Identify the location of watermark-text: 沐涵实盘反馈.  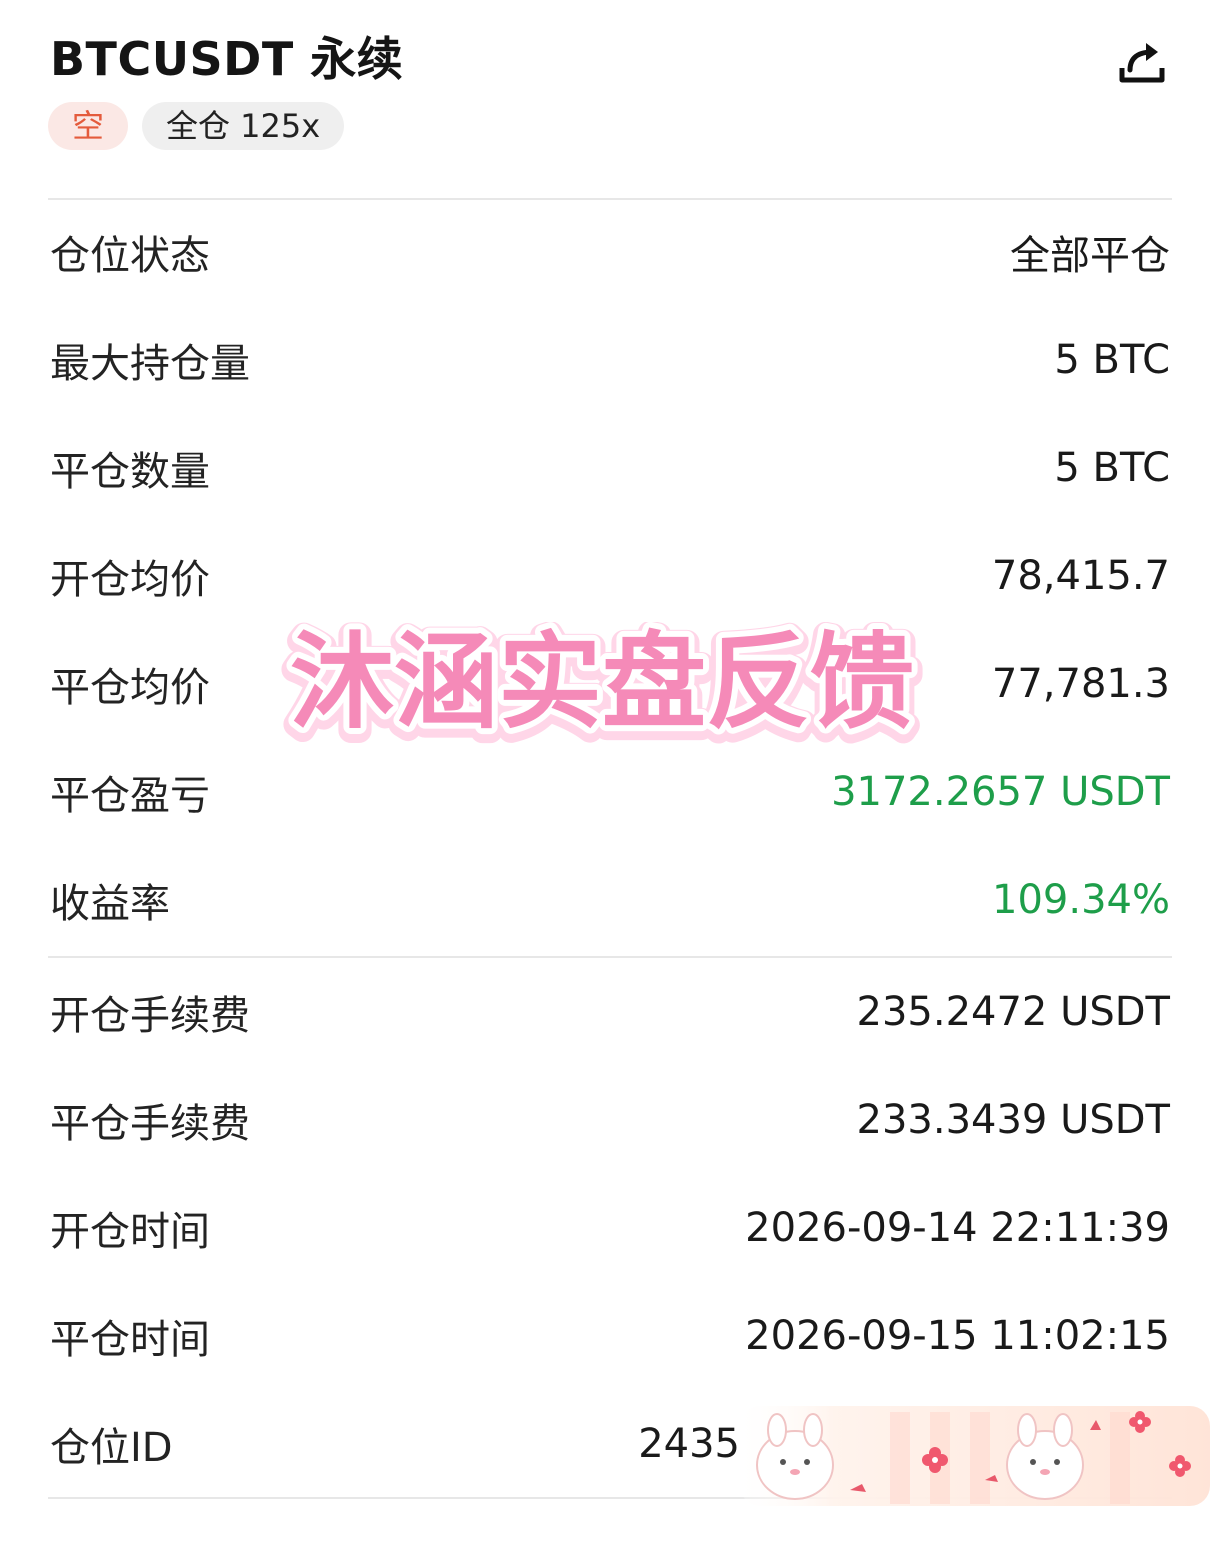
(602, 682).